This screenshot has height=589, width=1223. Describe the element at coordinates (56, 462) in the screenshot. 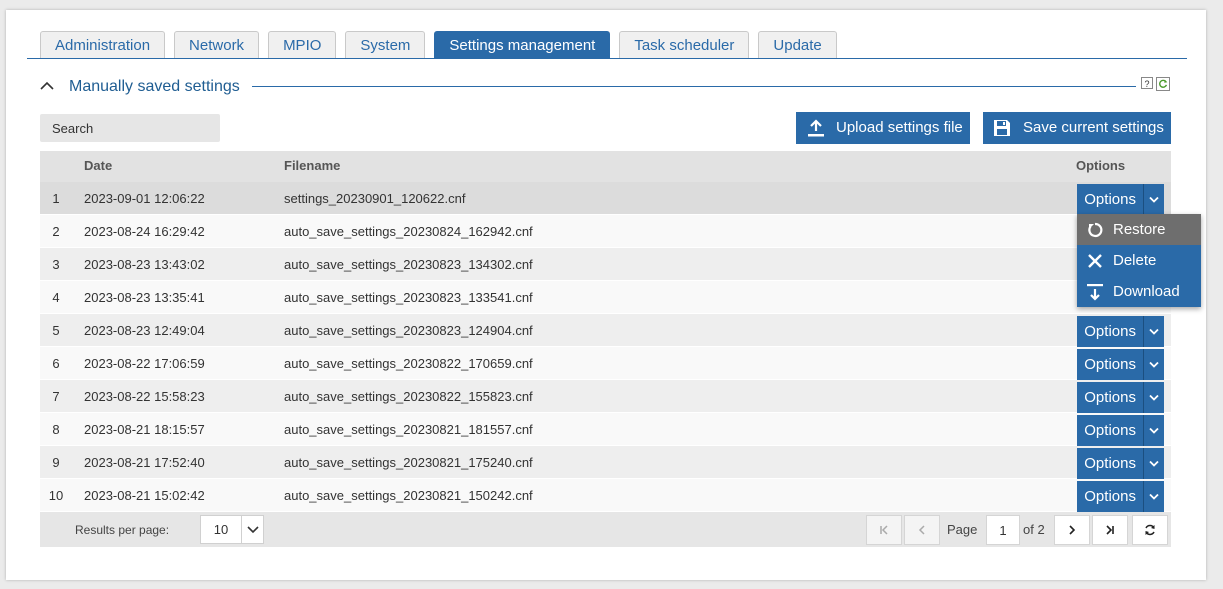

I see `row-number: 9` at that location.